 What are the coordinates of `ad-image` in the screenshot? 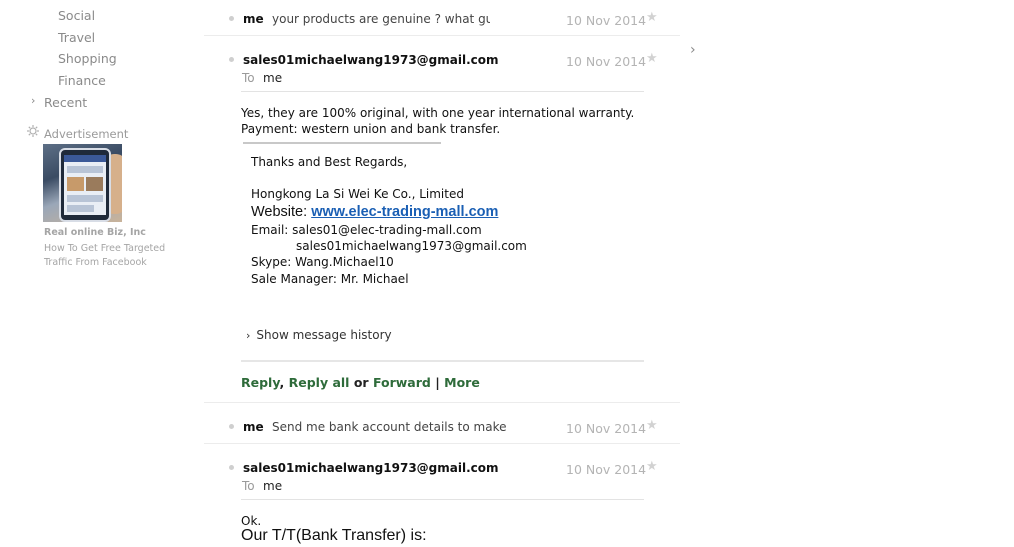 It's located at (82, 183).